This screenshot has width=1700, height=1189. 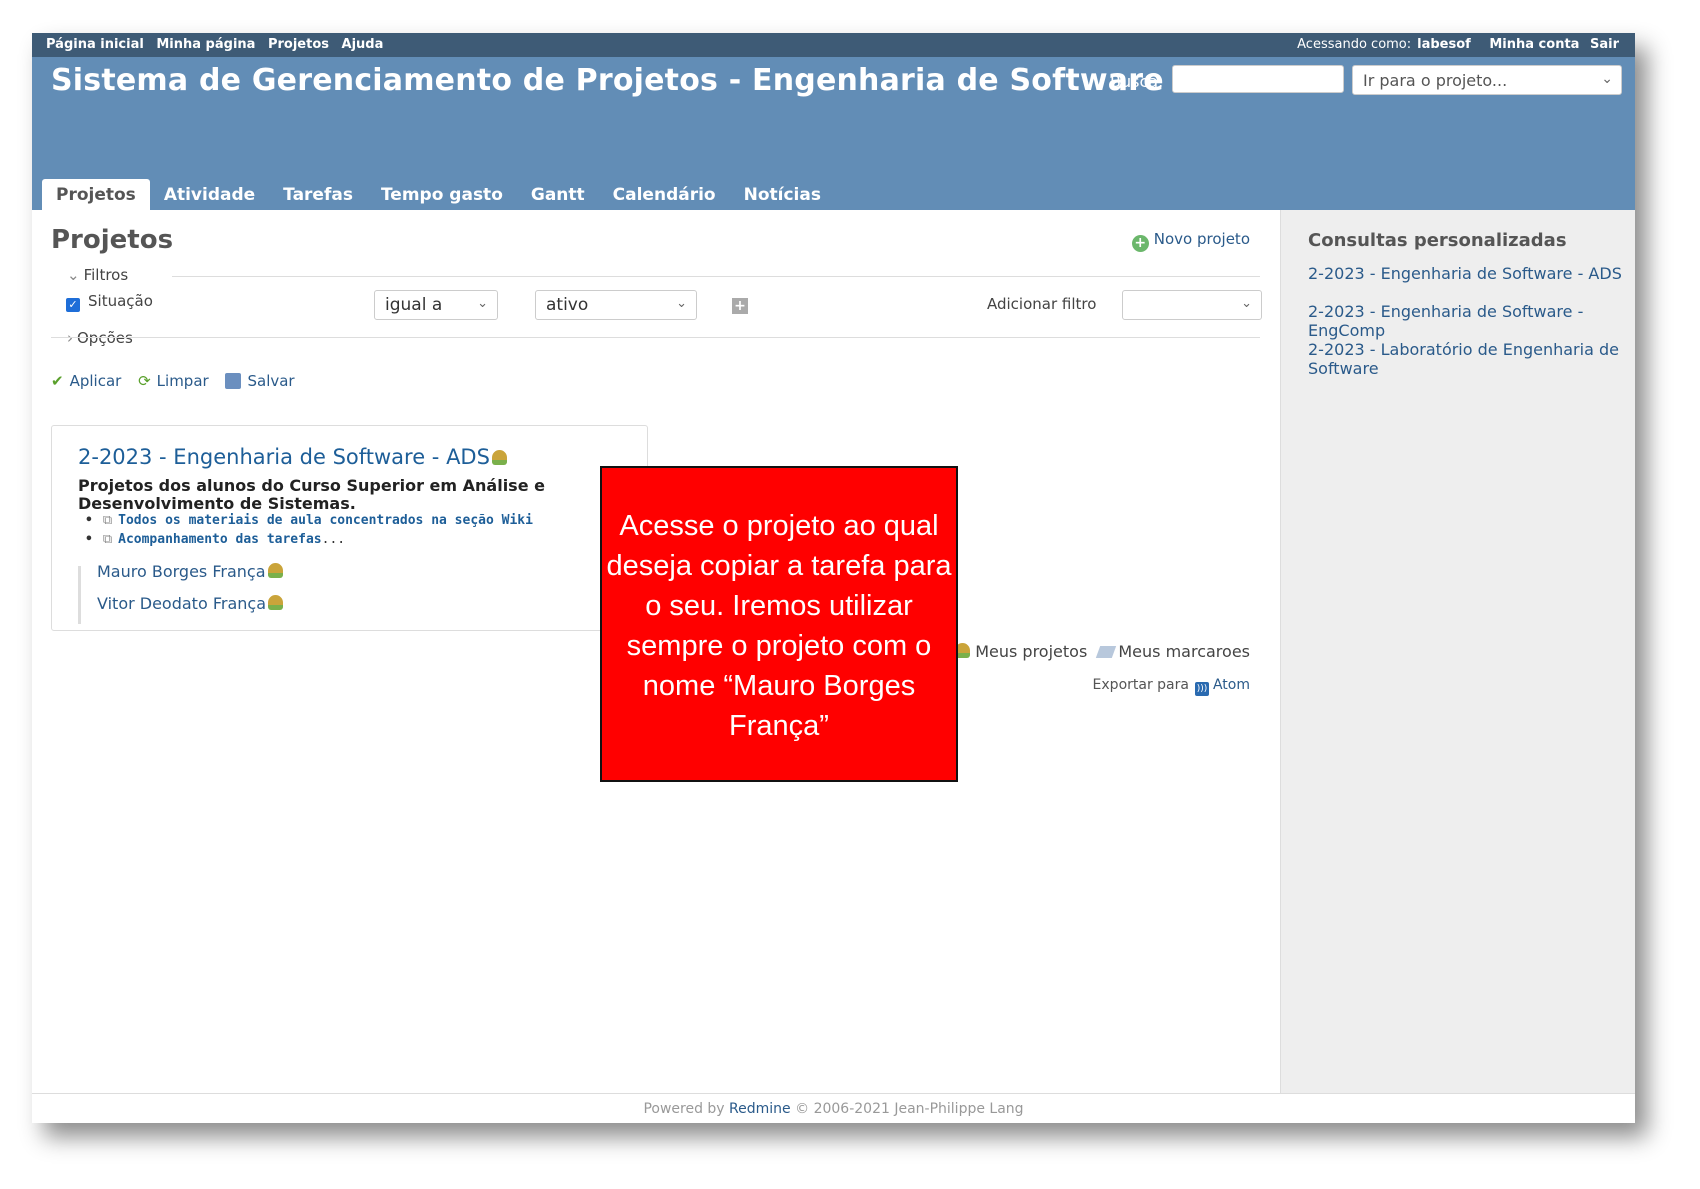 What do you see at coordinates (205, 44) in the screenshot?
I see `top-menu-my-page: Minha página` at bounding box center [205, 44].